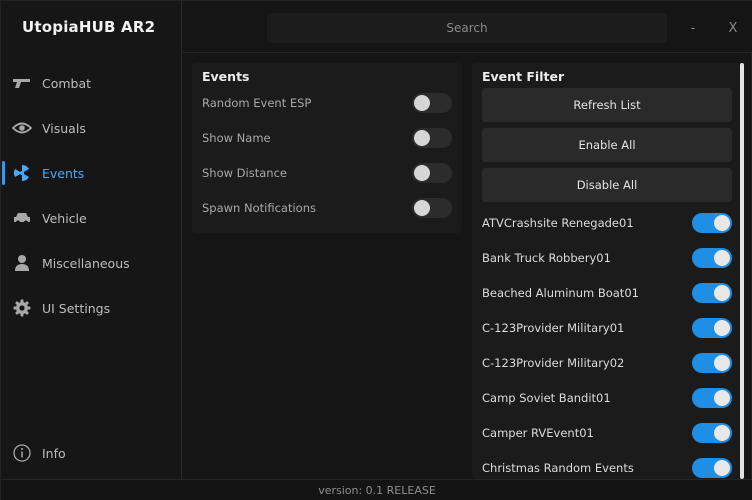  Describe the element at coordinates (76, 308) in the screenshot. I see `sidebar-item-label: UI Settings` at that location.